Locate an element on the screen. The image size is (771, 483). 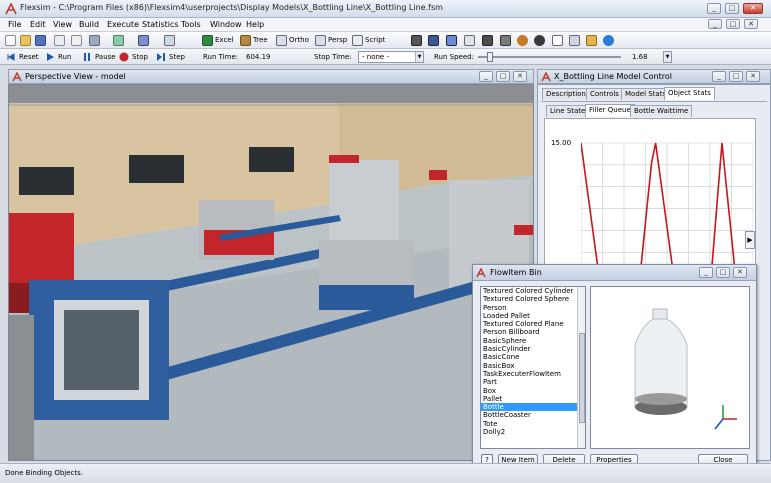
subtab-bottle-waittime: Bottle Waittime is located at coordinates (661, 111).